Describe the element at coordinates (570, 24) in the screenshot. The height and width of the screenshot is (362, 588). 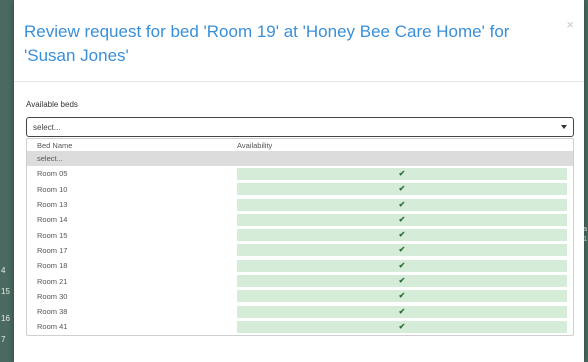
I see `close-icon: ×` at that location.